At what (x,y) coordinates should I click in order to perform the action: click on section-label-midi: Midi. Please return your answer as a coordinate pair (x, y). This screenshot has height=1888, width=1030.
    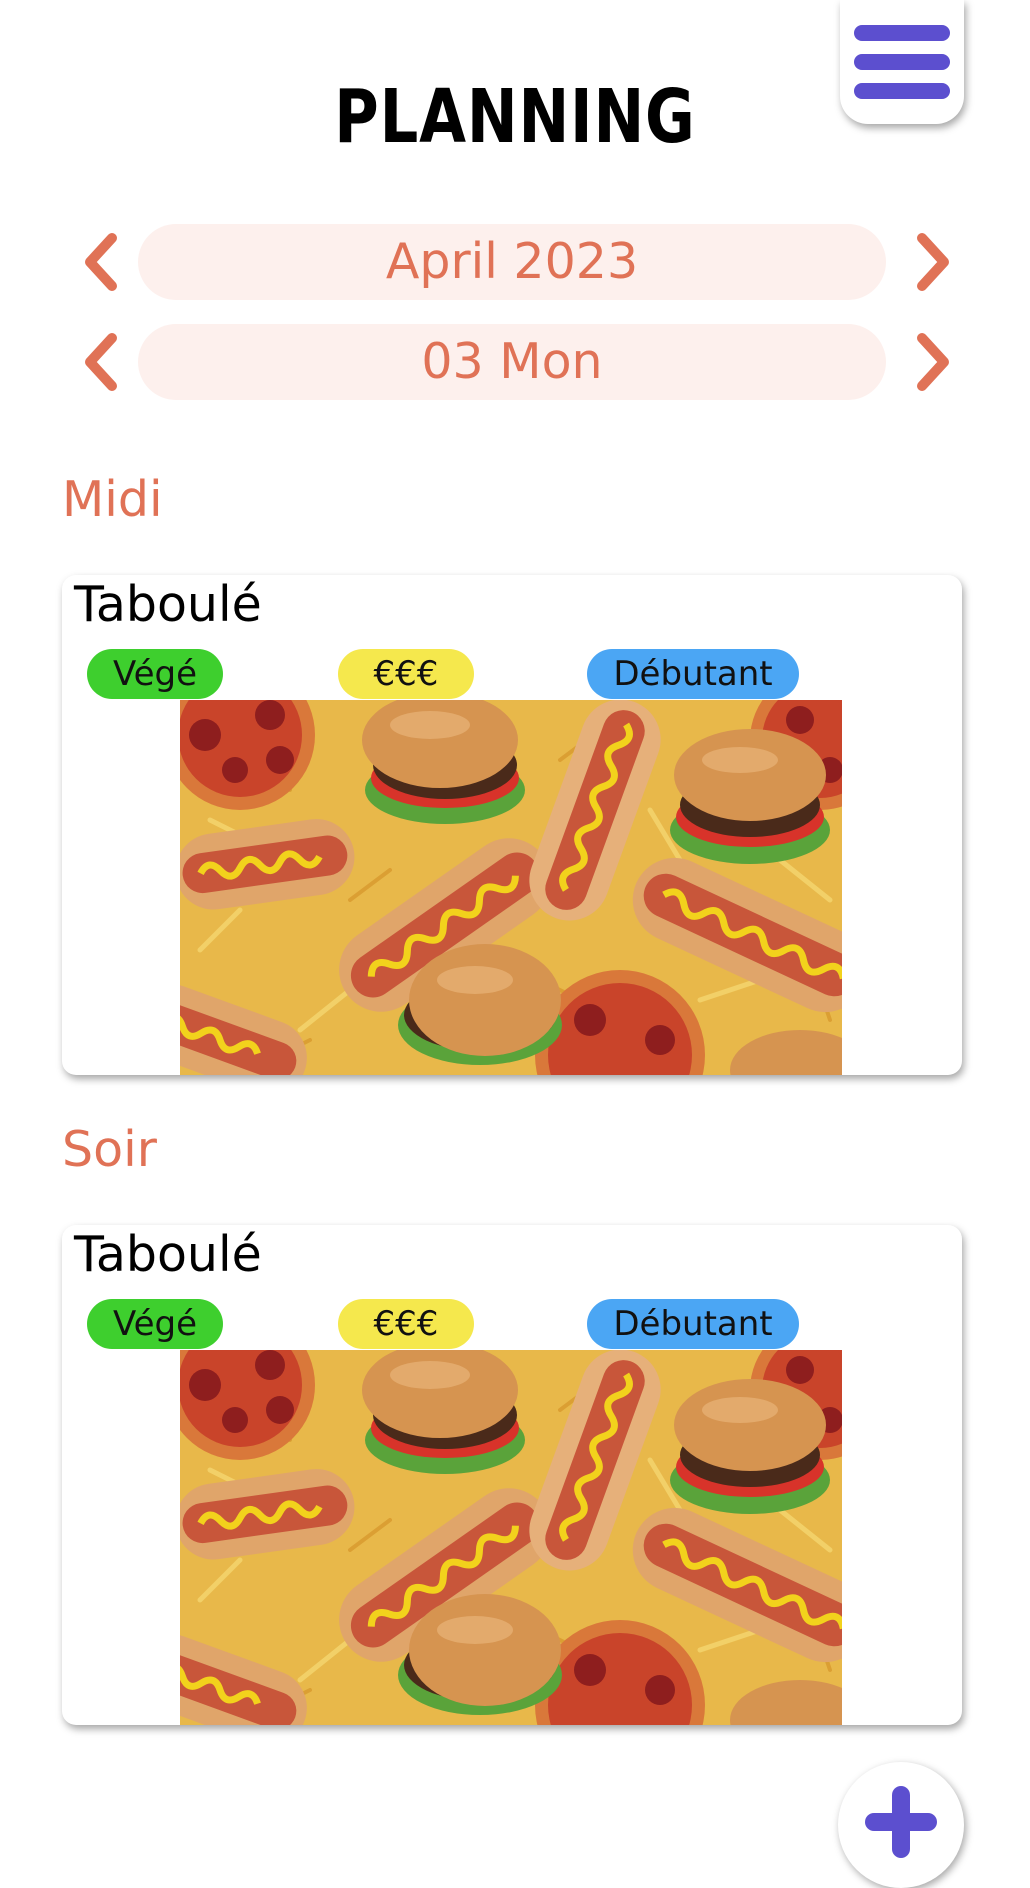
    Looking at the image, I should click on (112, 499).